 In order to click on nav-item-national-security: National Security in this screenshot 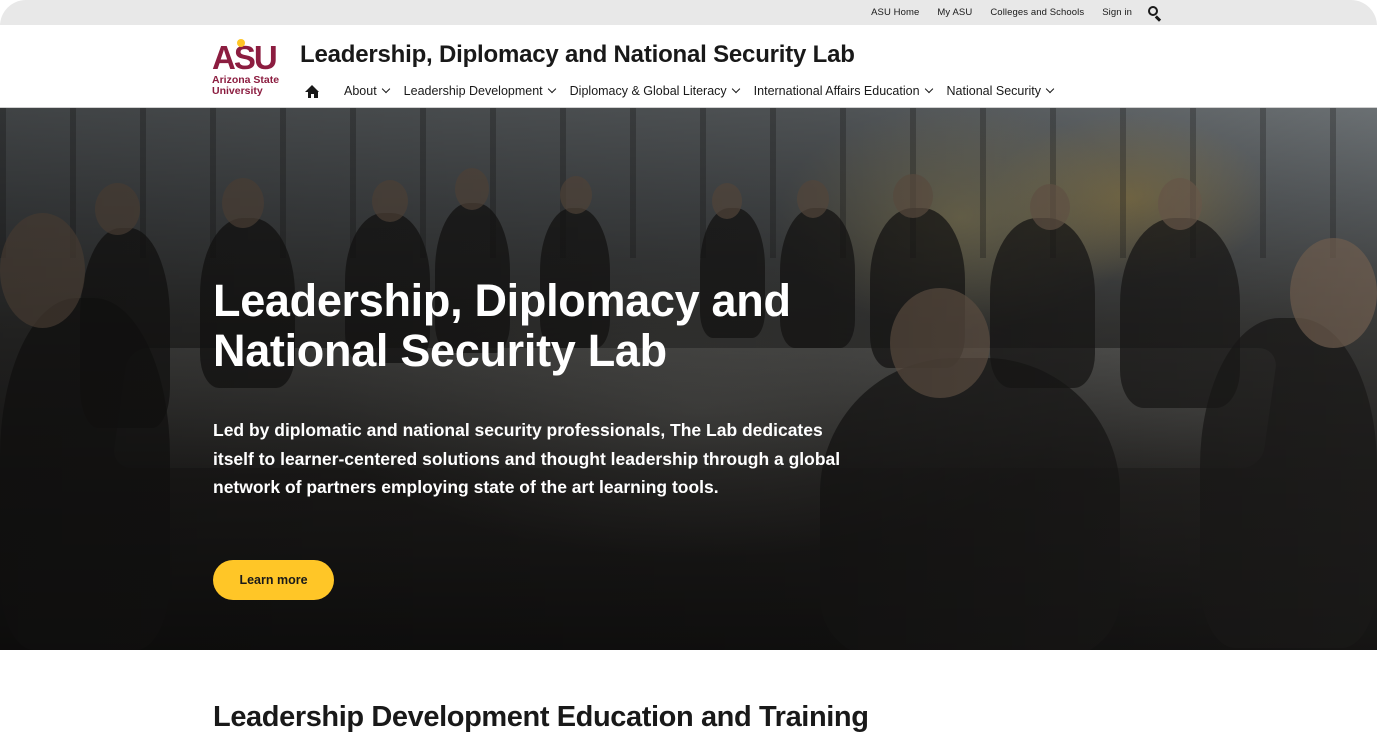, I will do `click(1000, 91)`.